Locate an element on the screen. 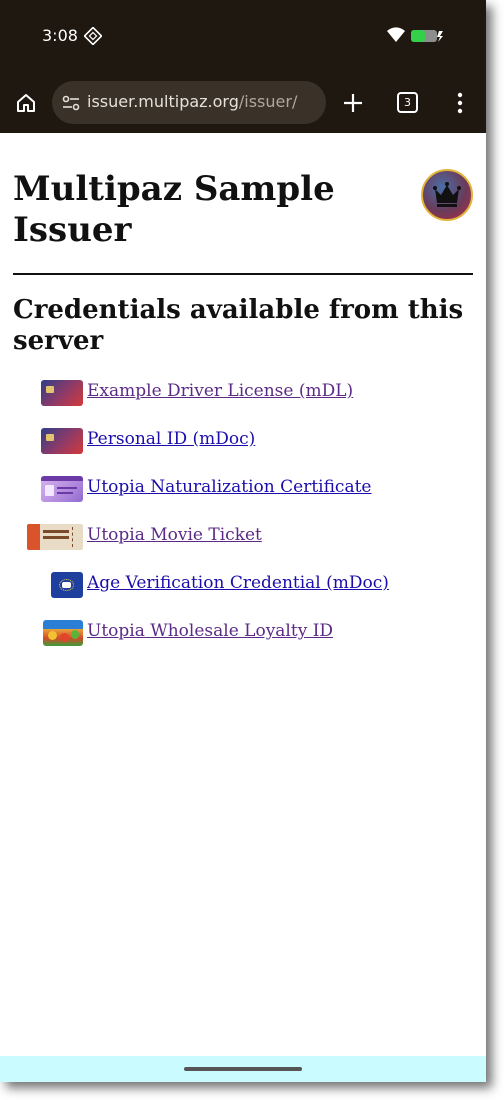 Image resolution: width=504 pixels, height=1100 pixels. credential-link: Utopia Naturalization Certificate is located at coordinates (229, 487).